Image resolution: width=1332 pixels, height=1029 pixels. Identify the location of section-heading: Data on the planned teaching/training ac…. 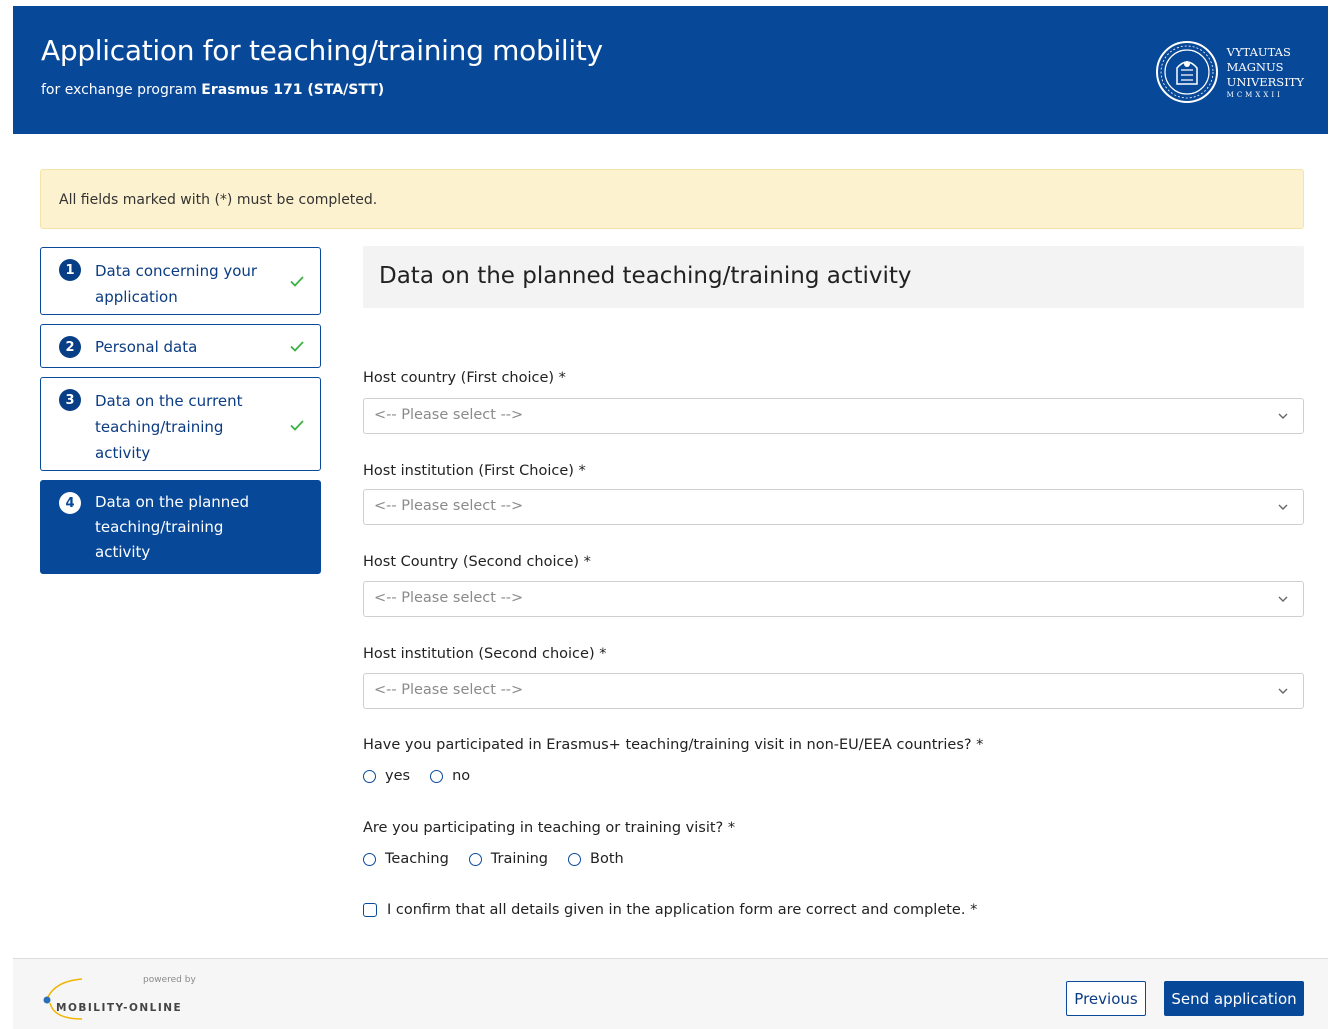
(833, 277).